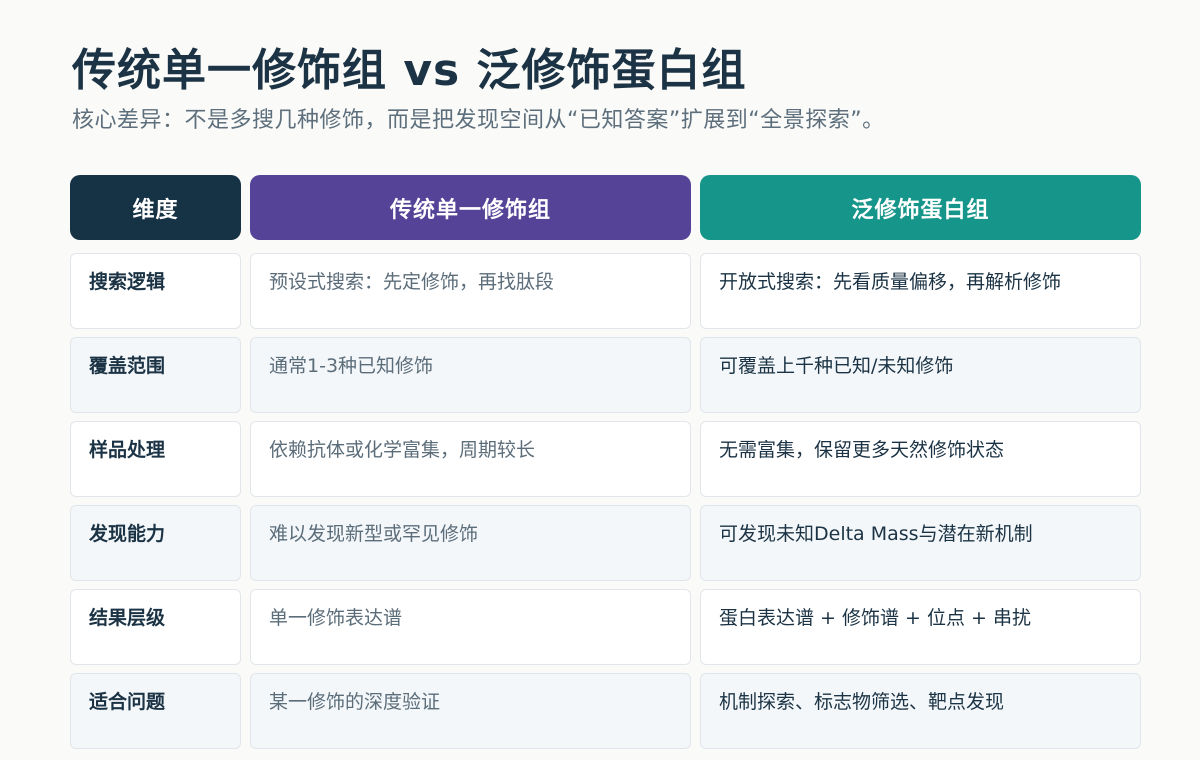  I want to click on header-traditional: 传统单一修饰组, so click(470, 207).